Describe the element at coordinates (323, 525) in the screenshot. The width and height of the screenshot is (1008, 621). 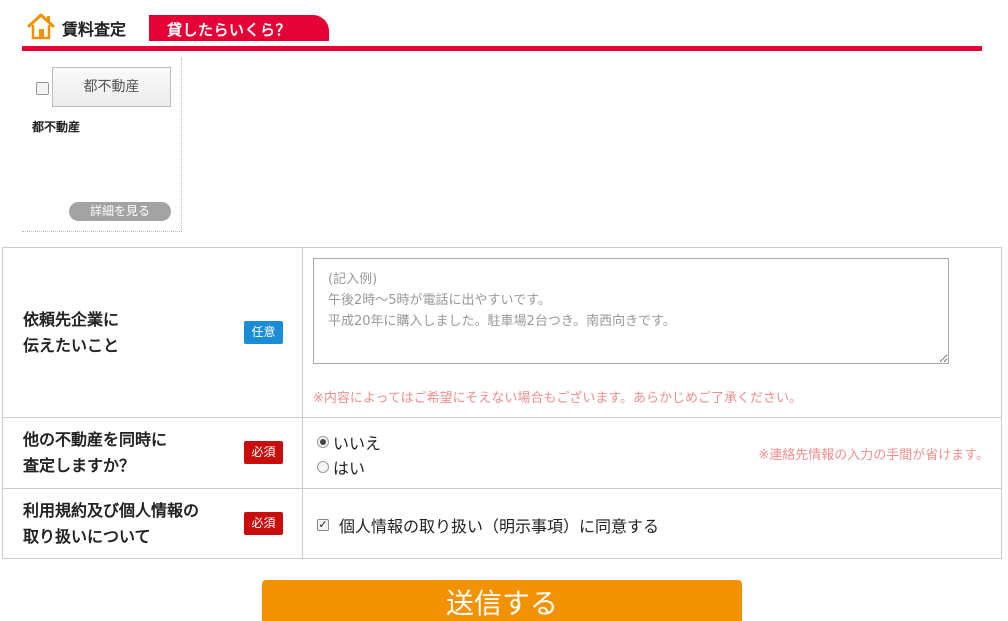
I see `checkbox-checked-icon: ✓` at that location.